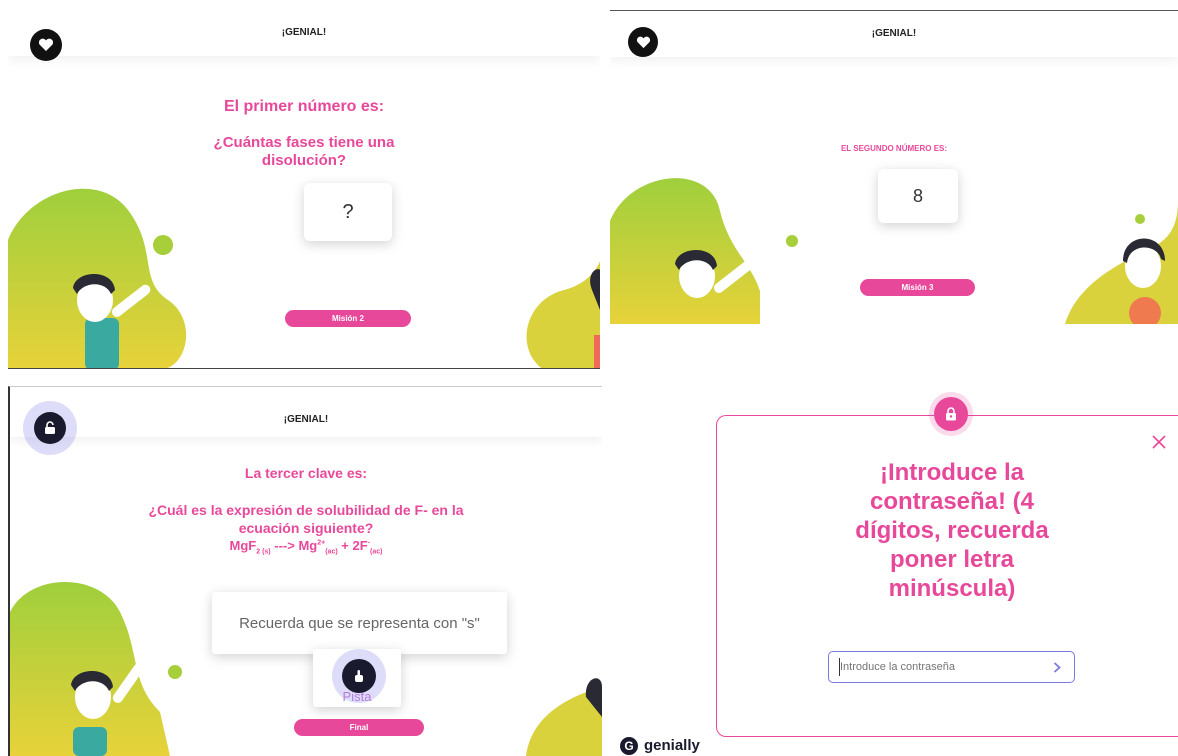 This screenshot has height=756, width=1178. What do you see at coordinates (952, 559) in the screenshot?
I see `modal-title-line-4: poner letra` at bounding box center [952, 559].